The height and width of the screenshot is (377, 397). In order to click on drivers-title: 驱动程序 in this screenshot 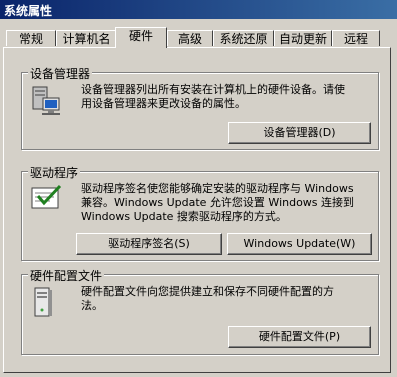, I will do `click(54, 172)`.